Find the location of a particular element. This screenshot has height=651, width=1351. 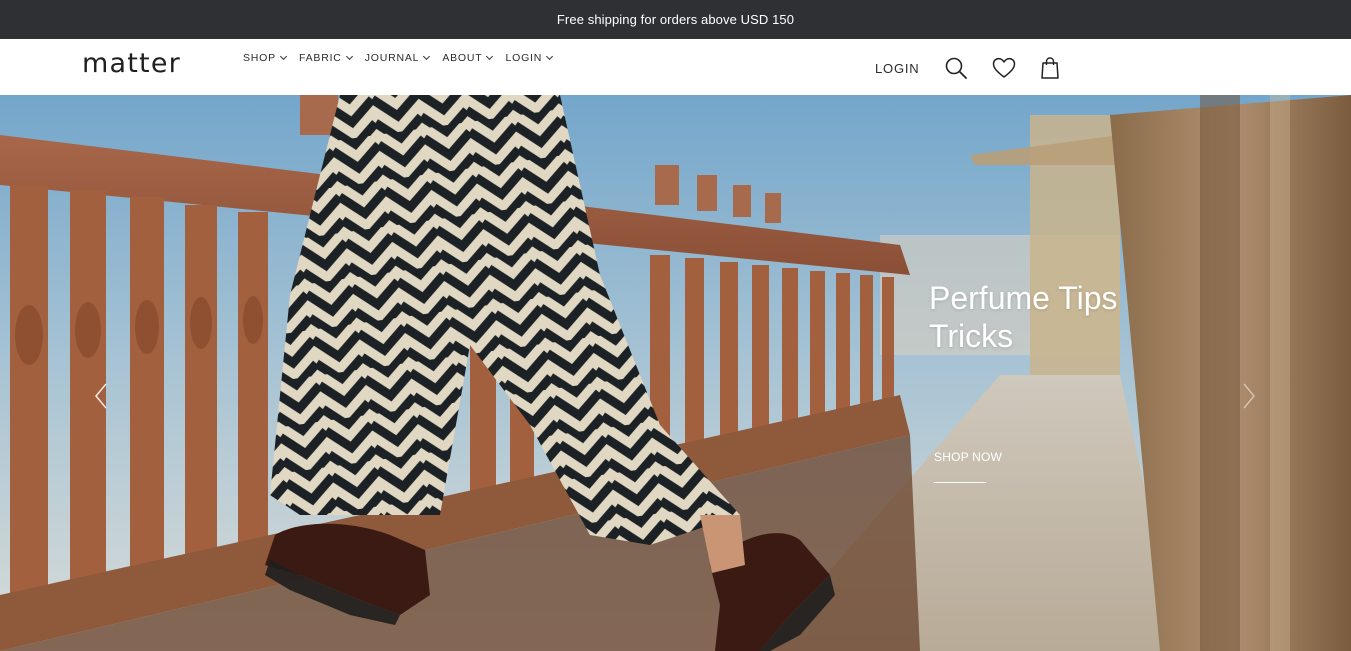

hero-title-line: Tricks is located at coordinates (971, 336).